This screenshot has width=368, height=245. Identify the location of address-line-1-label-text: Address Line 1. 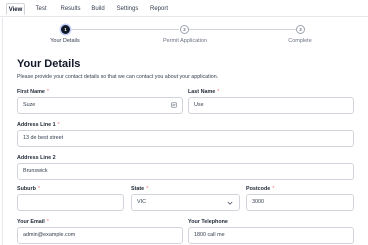
(36, 125).